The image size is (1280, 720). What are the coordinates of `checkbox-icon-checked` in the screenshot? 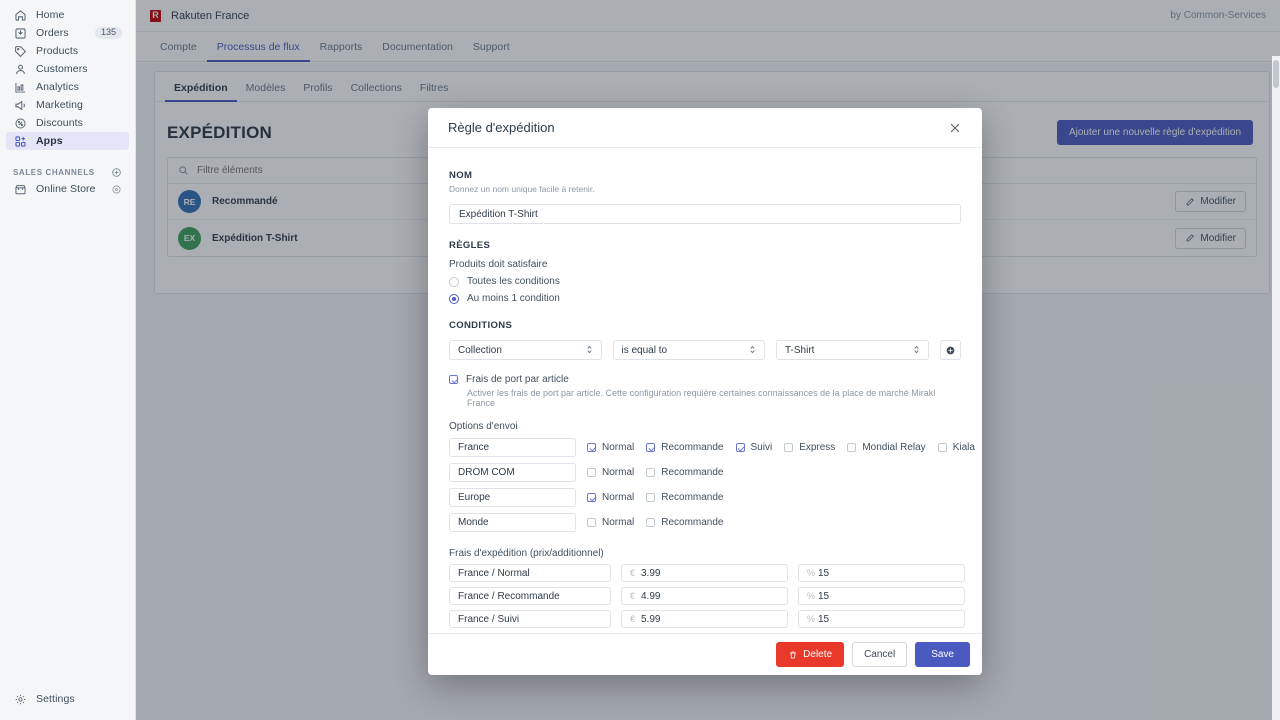 It's located at (591, 497).